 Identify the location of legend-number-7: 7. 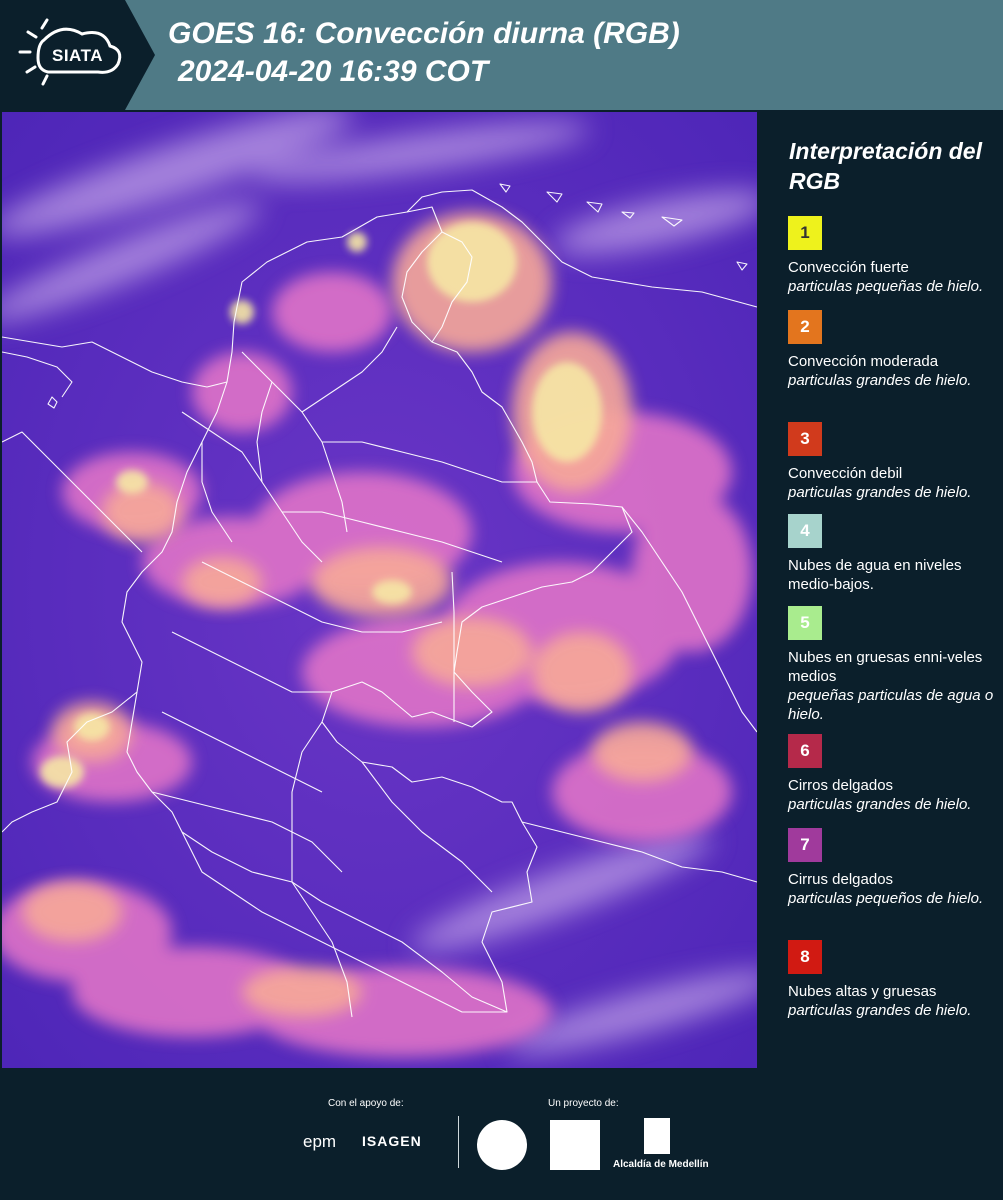
(805, 844).